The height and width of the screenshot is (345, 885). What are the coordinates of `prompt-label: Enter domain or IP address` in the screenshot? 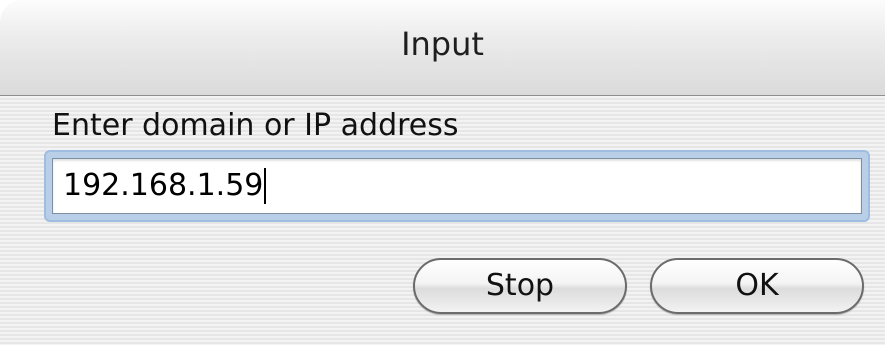 It's located at (255, 125).